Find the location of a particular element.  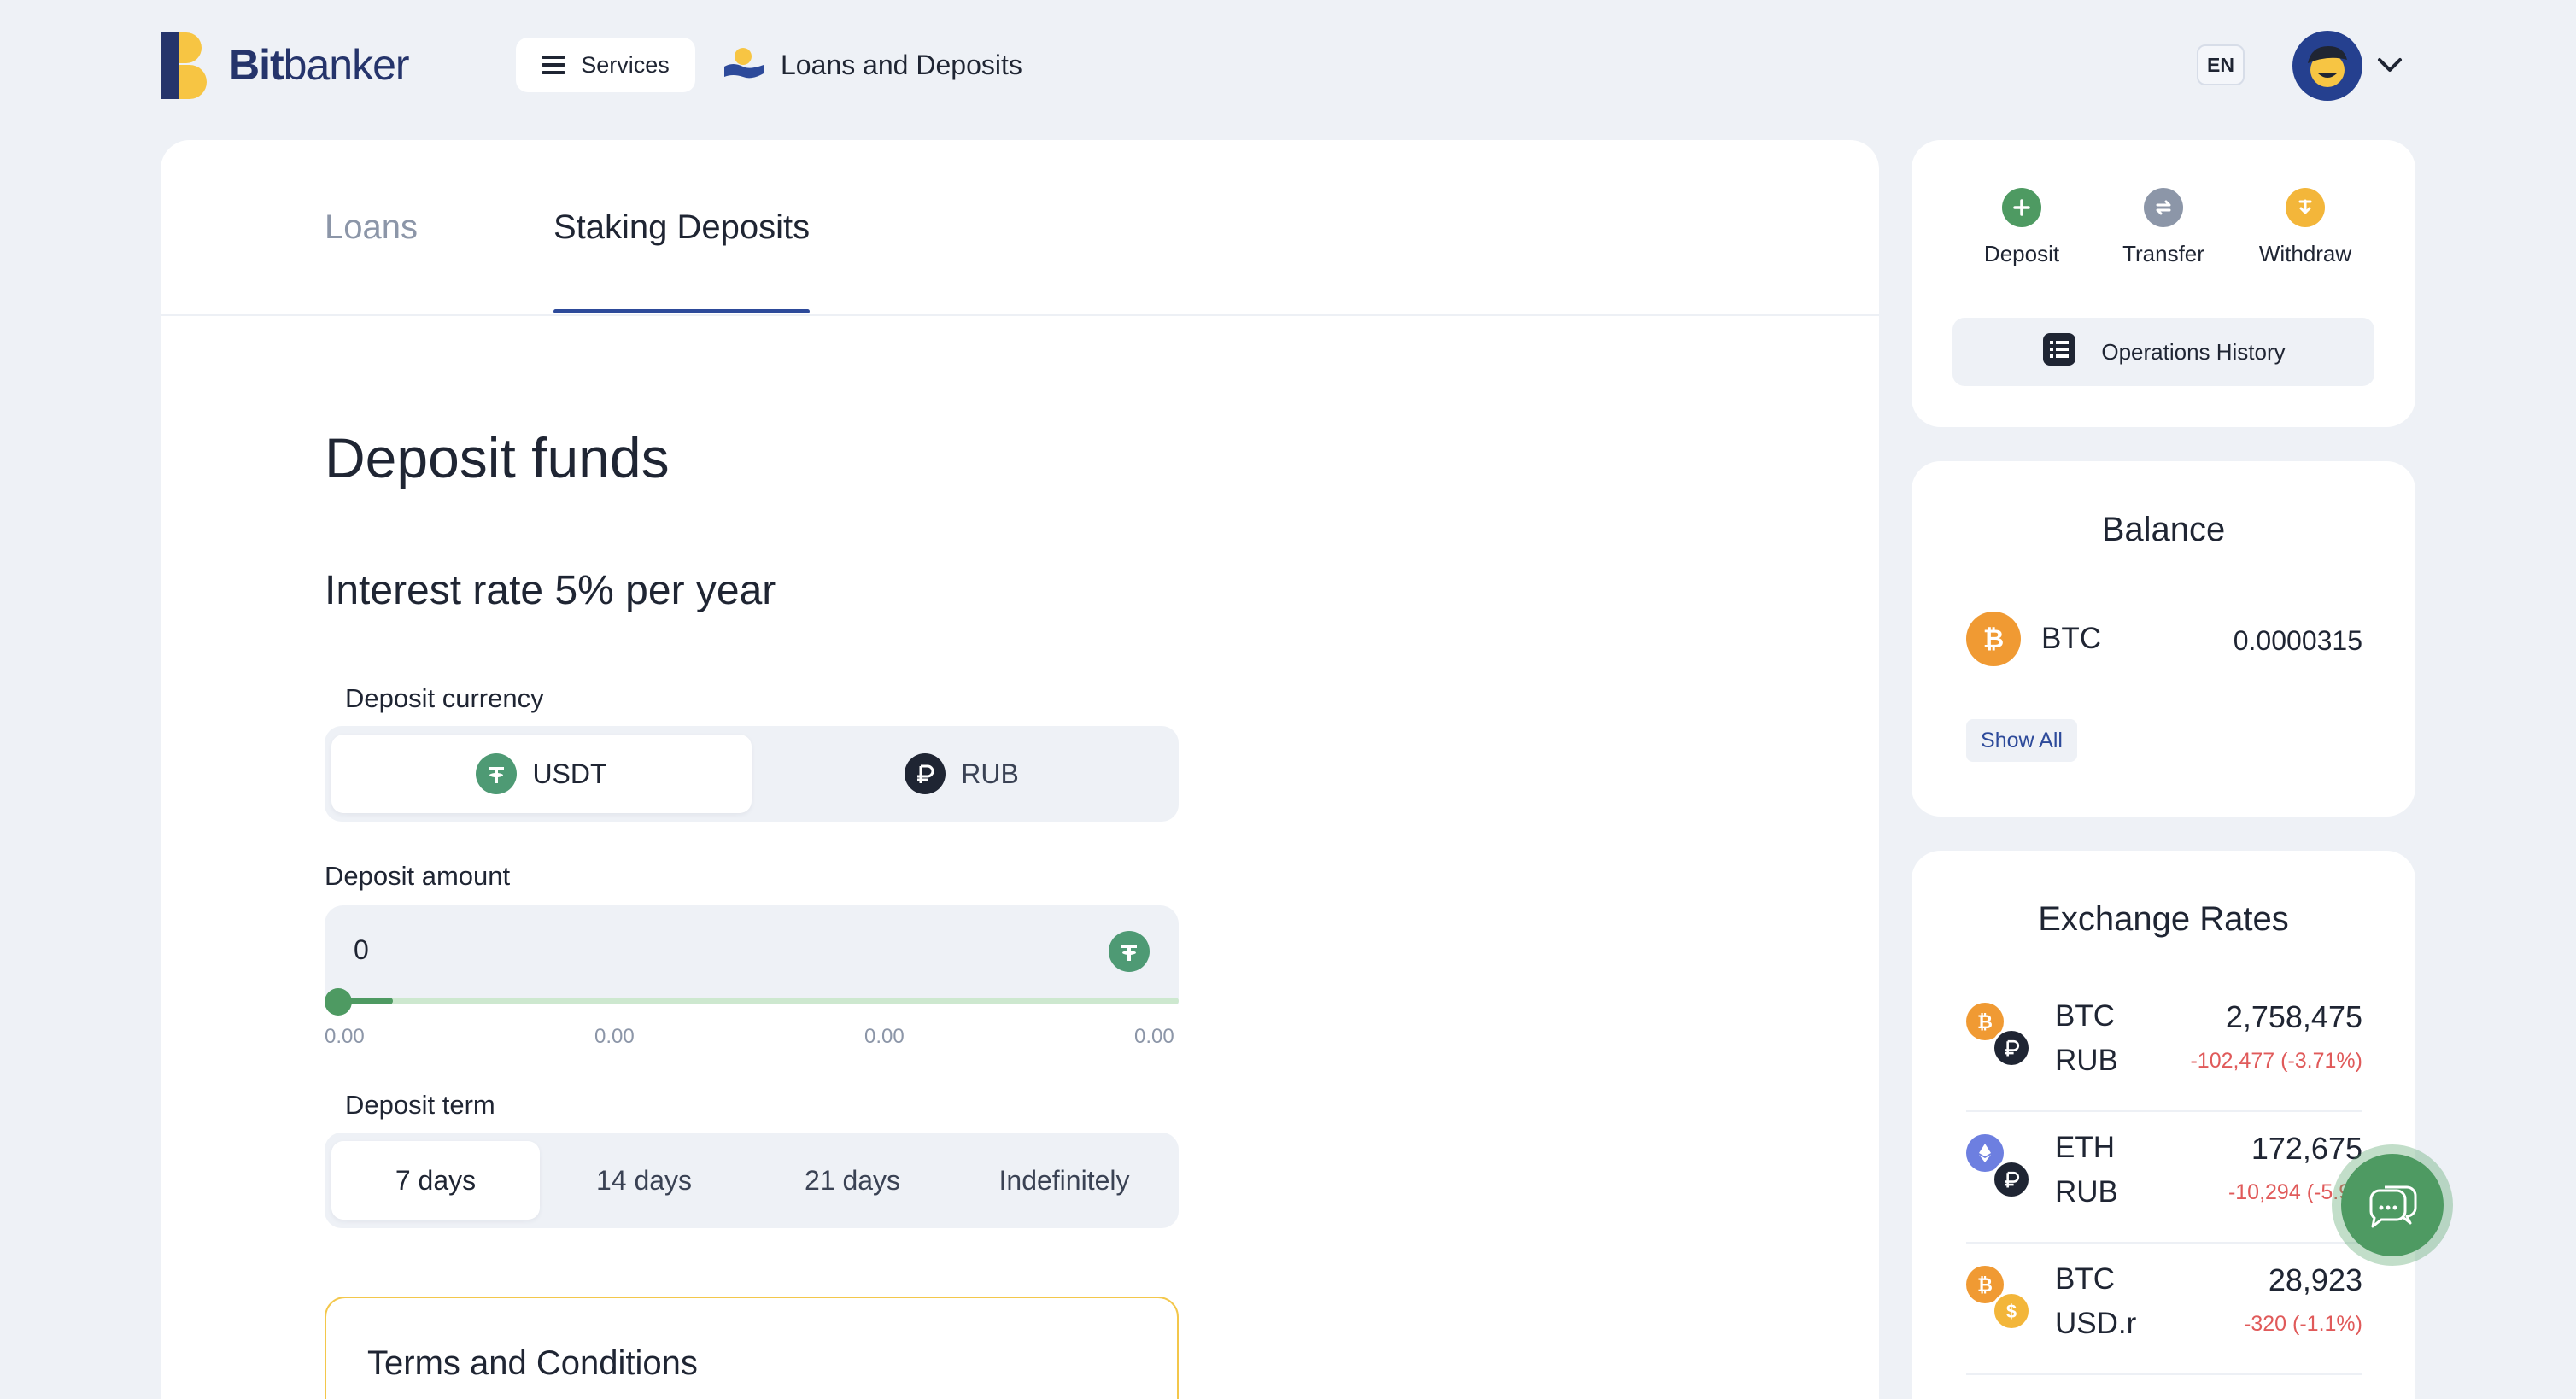

currency-option-rub: RUB is located at coordinates (962, 774).